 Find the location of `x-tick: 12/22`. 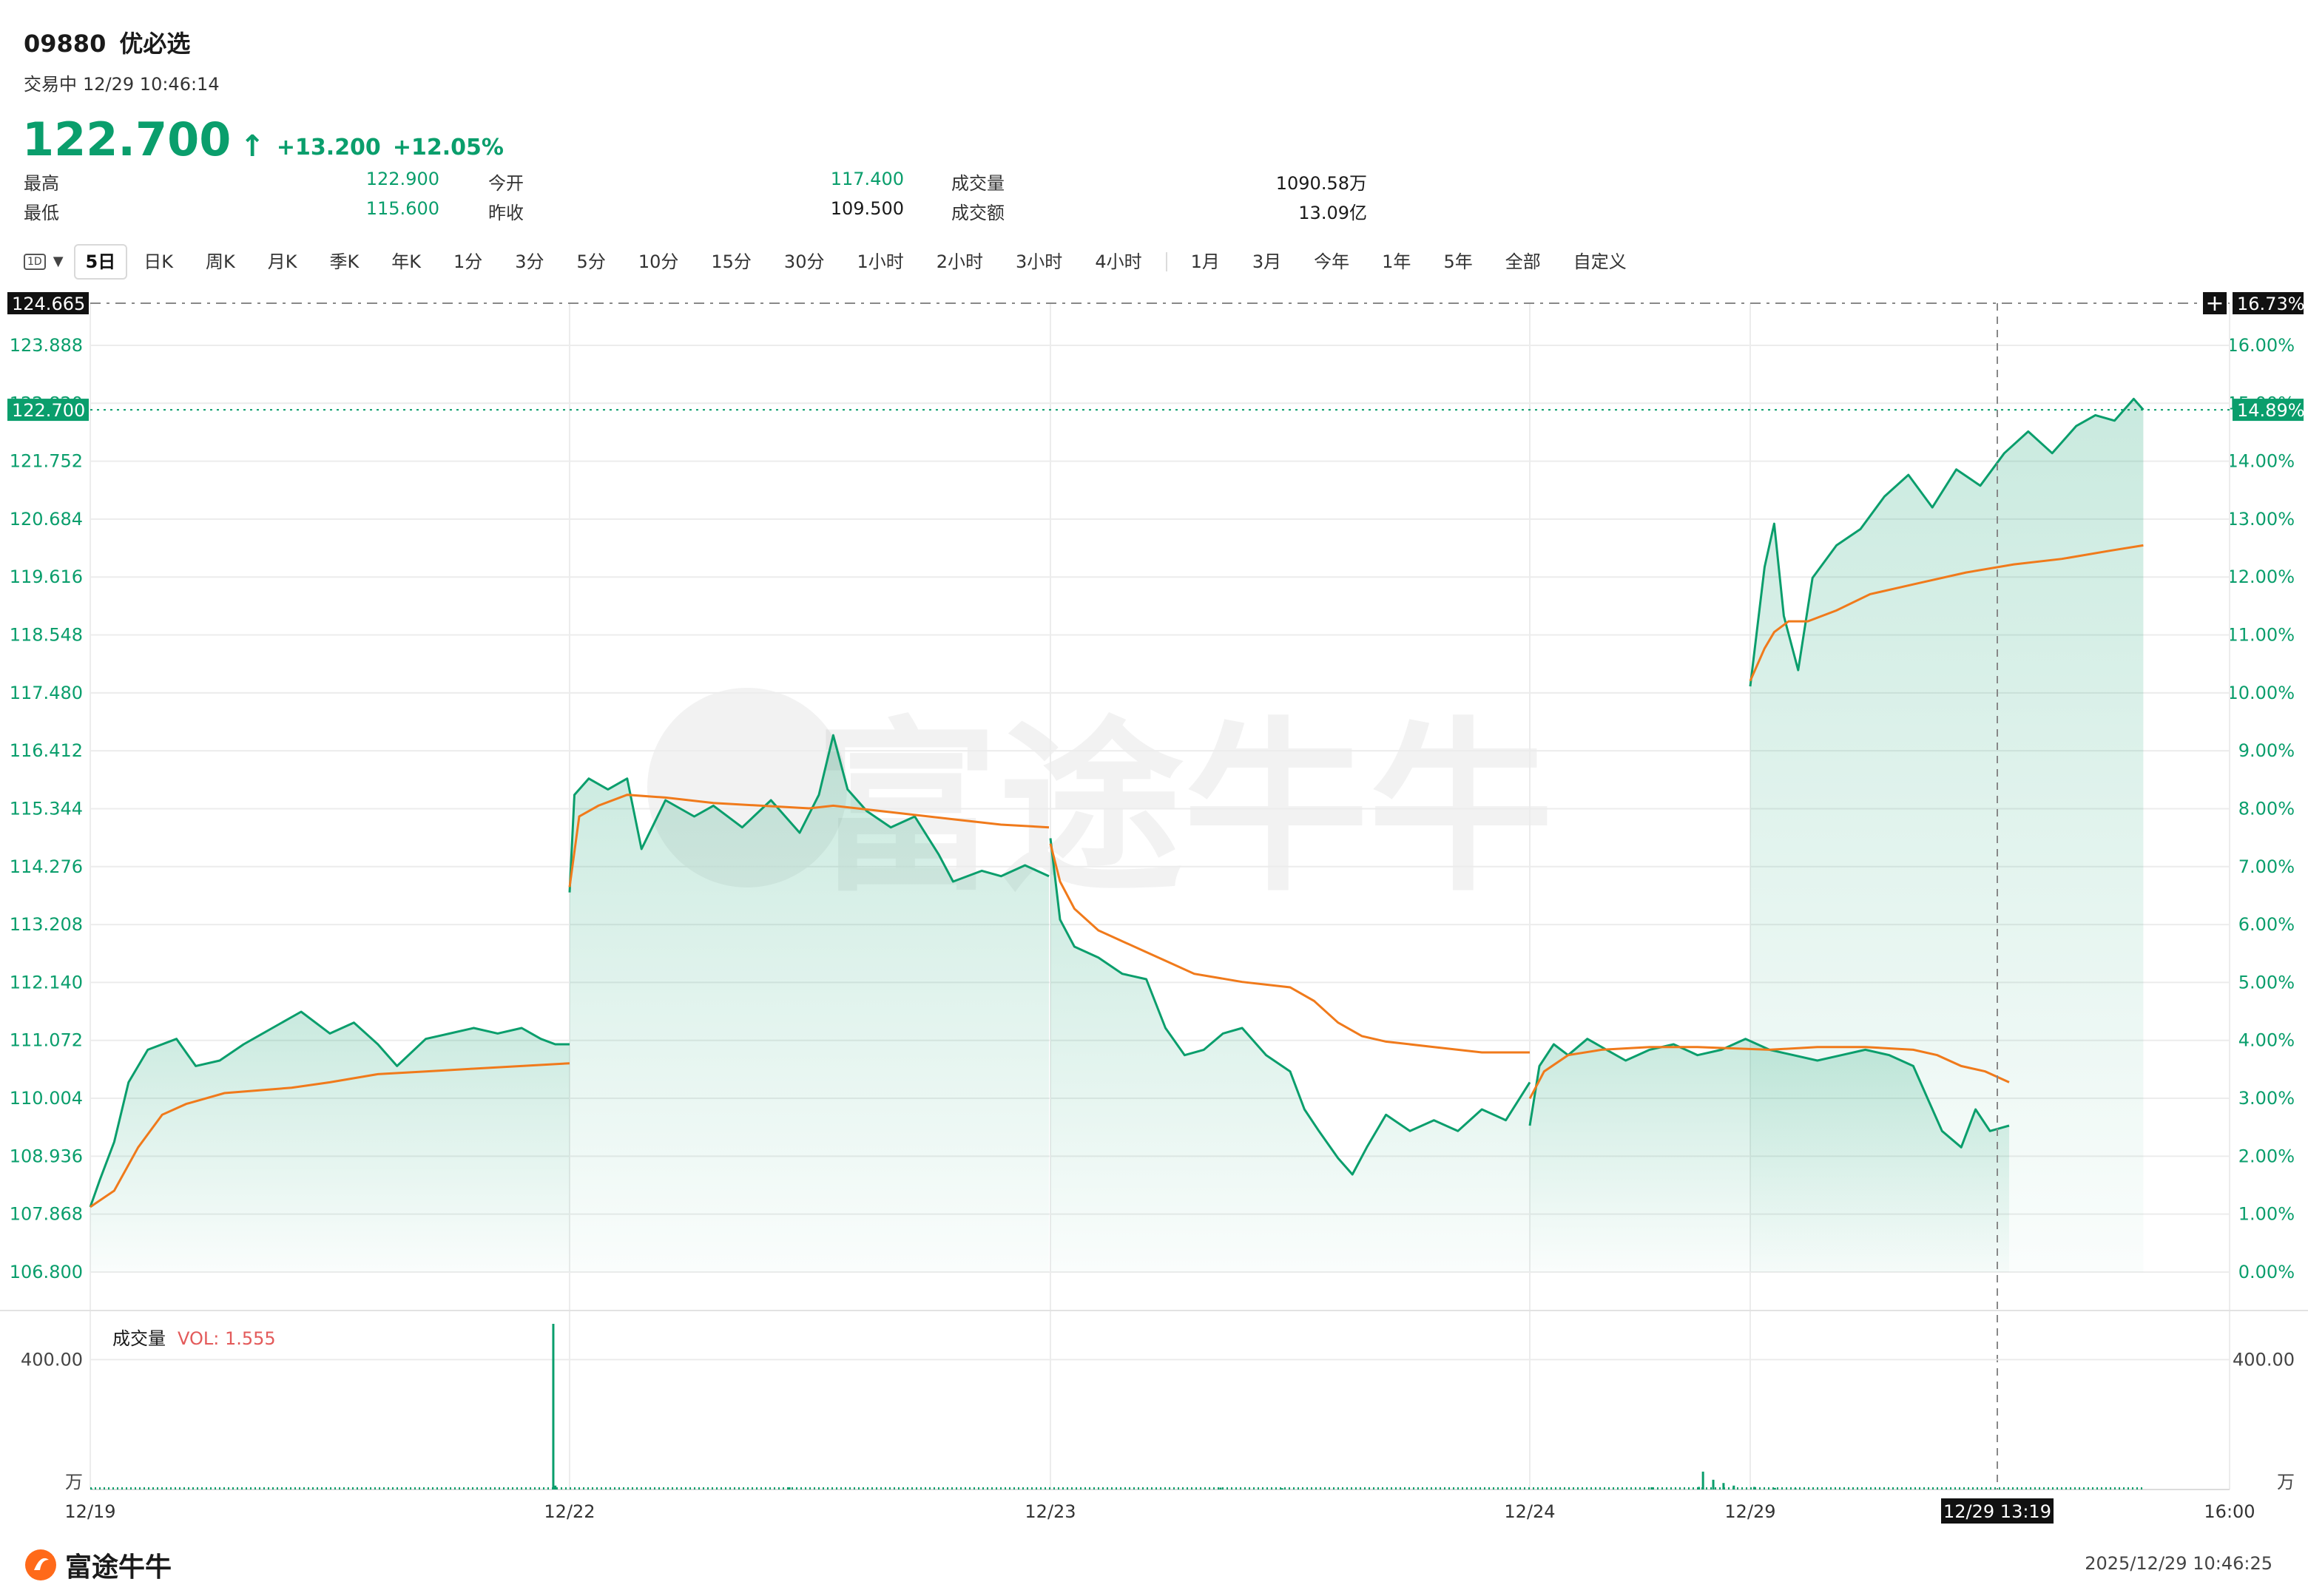

x-tick: 12/22 is located at coordinates (569, 1511).